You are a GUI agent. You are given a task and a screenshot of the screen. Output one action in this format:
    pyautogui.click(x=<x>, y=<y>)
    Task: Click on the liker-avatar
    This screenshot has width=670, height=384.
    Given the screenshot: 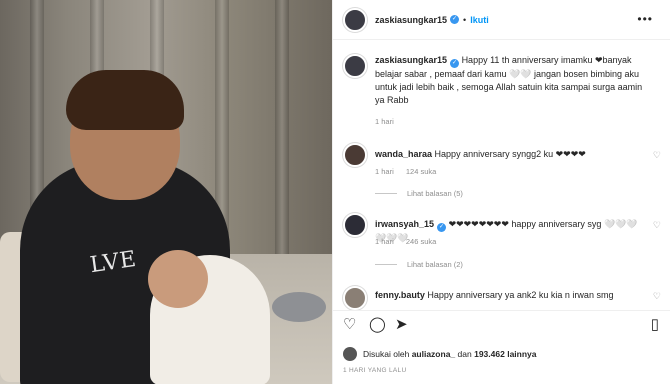 What is the action you would take?
    pyautogui.click(x=350, y=354)
    